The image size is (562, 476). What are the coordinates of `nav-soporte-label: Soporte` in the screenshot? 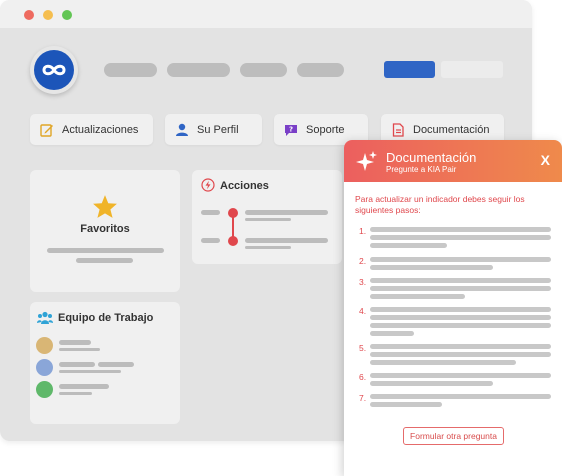 It's located at (325, 129).